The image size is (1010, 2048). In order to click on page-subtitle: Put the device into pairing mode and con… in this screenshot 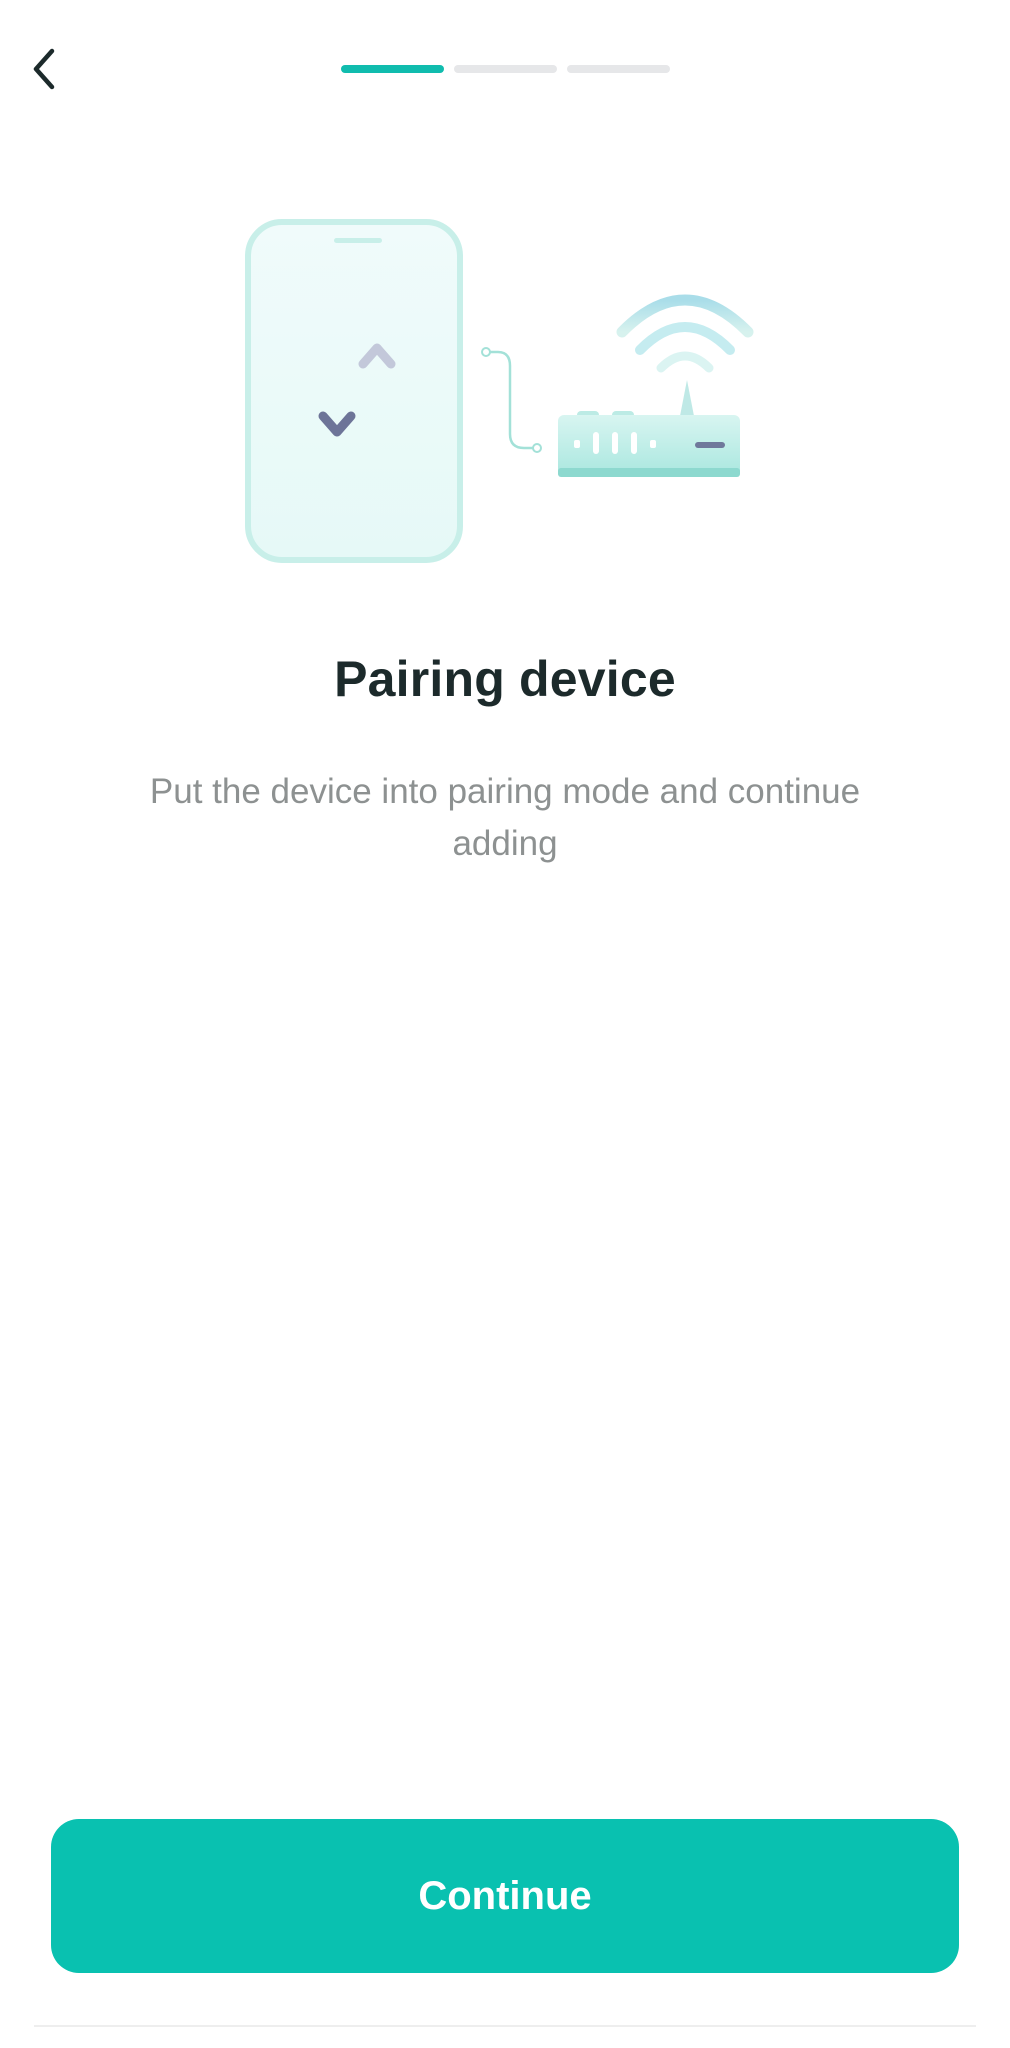, I will do `click(505, 817)`.